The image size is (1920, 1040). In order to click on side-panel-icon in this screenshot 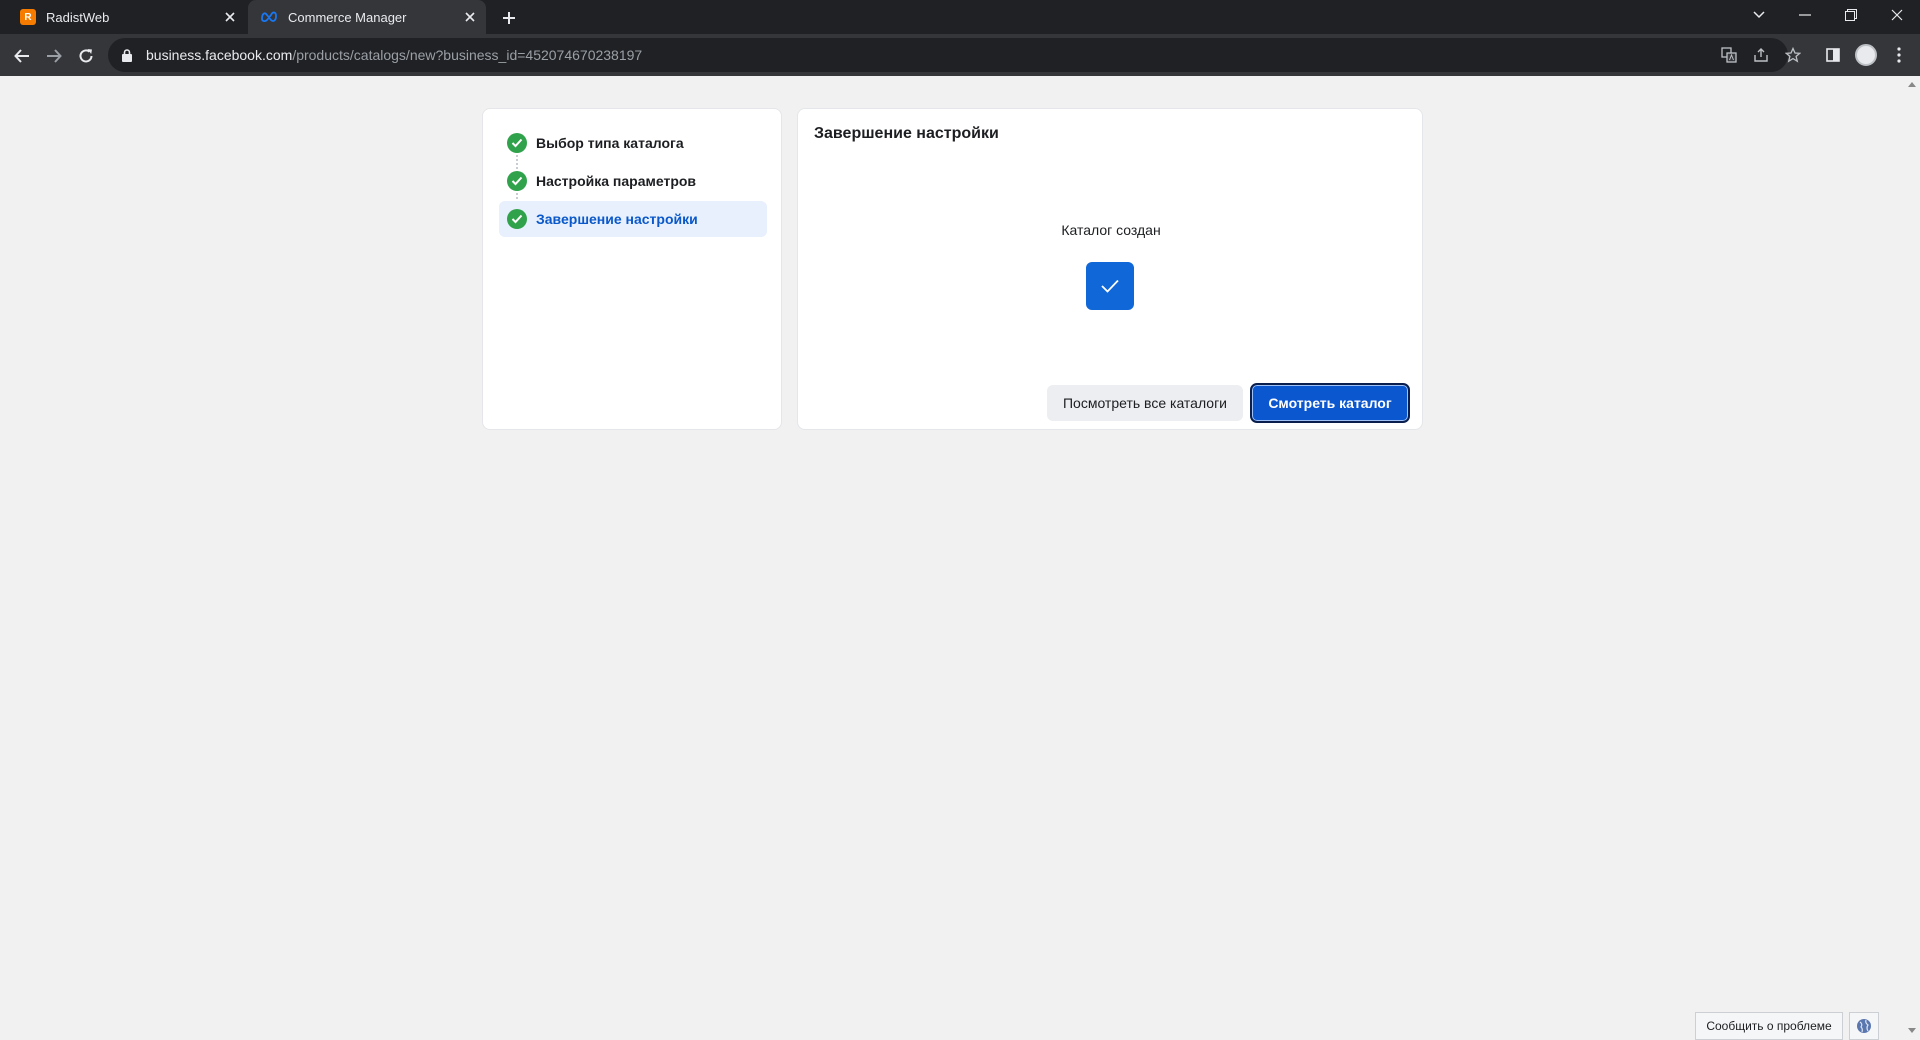, I will do `click(1833, 55)`.